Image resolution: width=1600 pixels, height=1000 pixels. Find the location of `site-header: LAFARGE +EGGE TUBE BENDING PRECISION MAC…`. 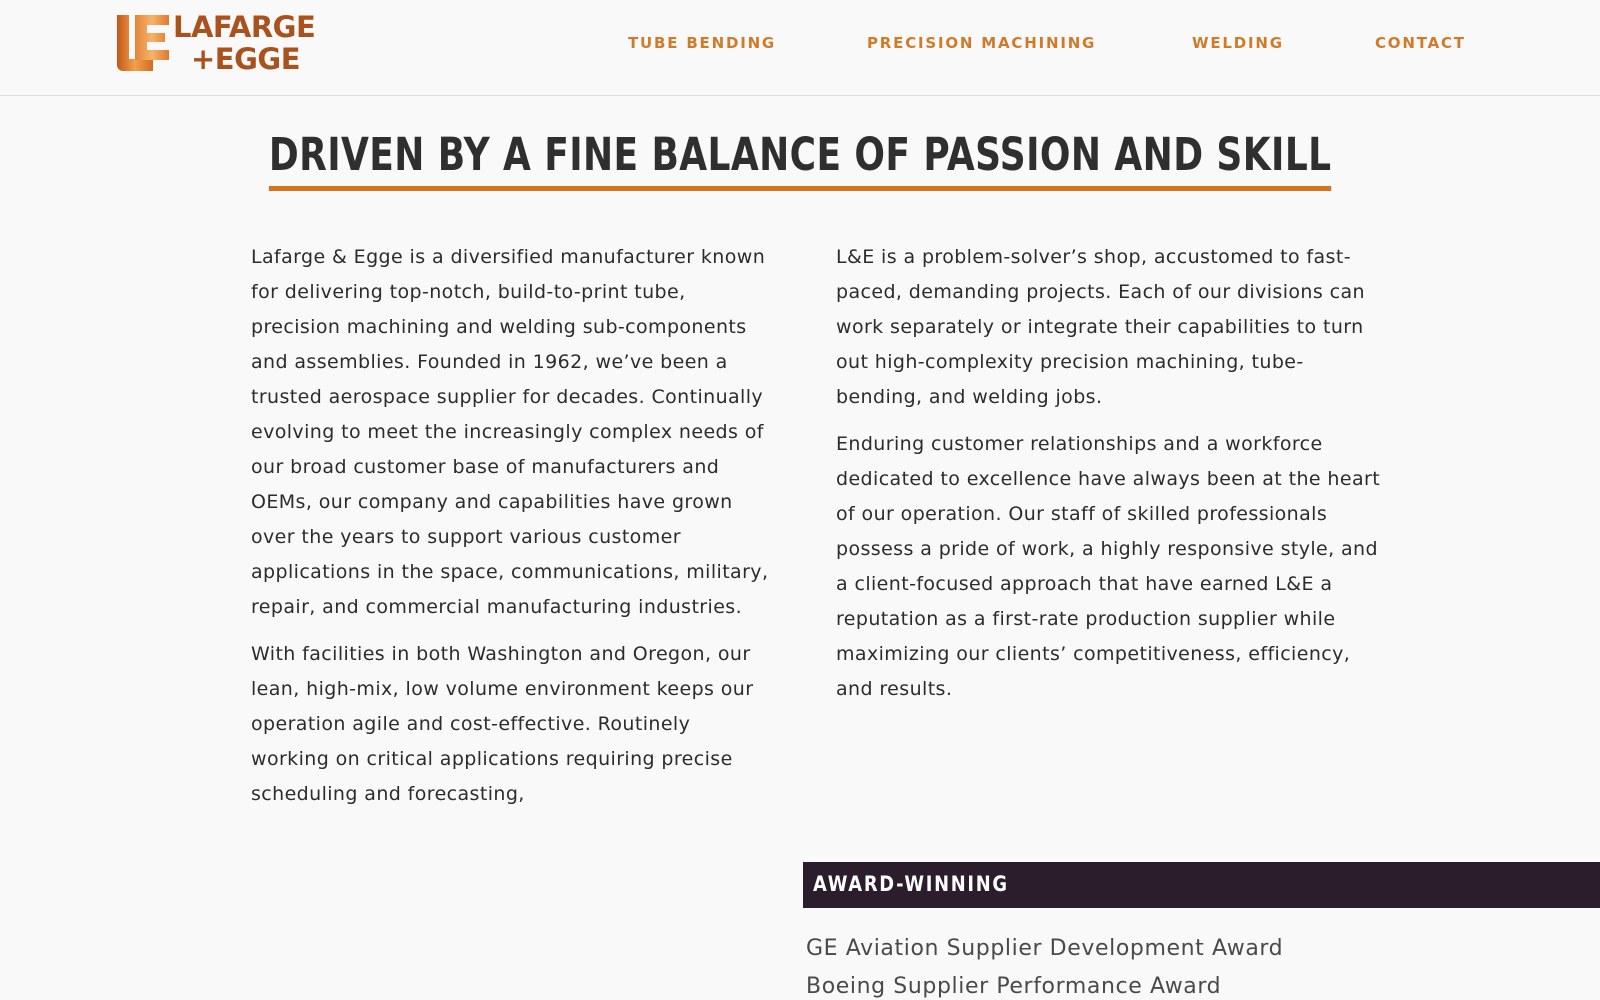

site-header: LAFARGE +EGGE TUBE BENDING PRECISION MAC… is located at coordinates (800, 48).